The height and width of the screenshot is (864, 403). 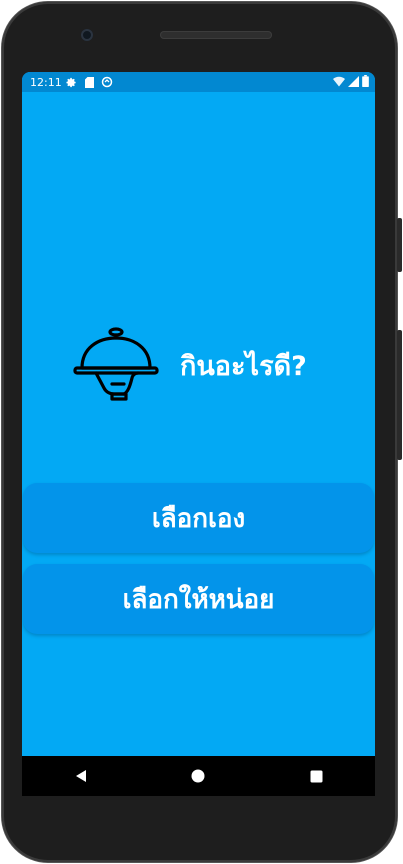 What do you see at coordinates (243, 366) in the screenshot?
I see `app-title: กินอะไรดี?` at bounding box center [243, 366].